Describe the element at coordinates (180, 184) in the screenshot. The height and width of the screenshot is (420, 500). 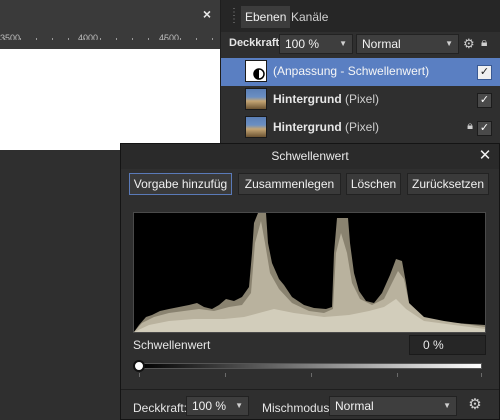
I see `add-preset-button: Vorgabe hinzufüg` at that location.